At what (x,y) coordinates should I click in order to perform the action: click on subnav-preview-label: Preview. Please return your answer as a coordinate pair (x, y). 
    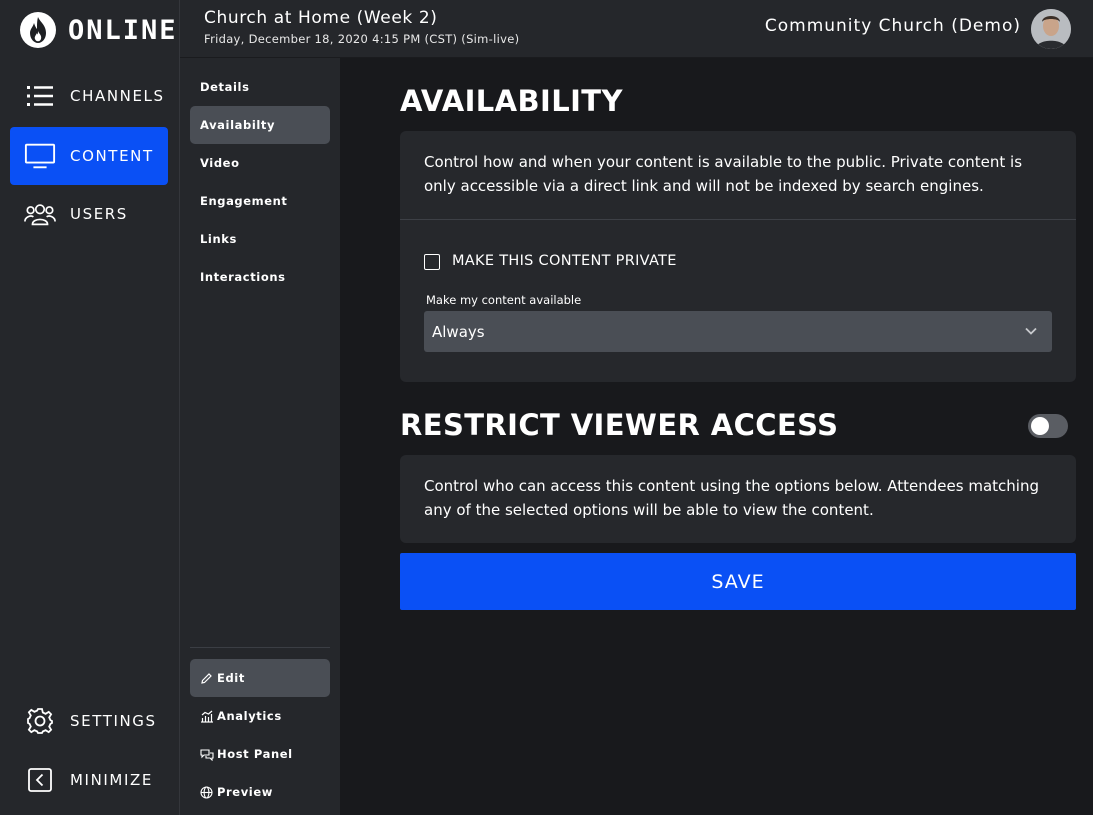
    Looking at the image, I should click on (245, 792).